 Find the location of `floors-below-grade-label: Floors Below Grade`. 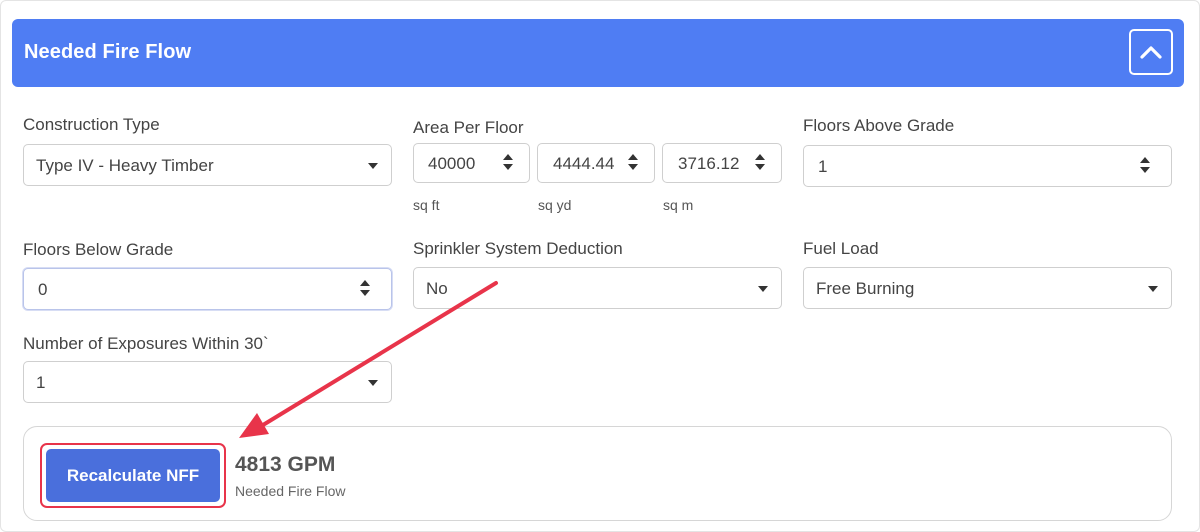

floors-below-grade-label: Floors Below Grade is located at coordinates (98, 249).